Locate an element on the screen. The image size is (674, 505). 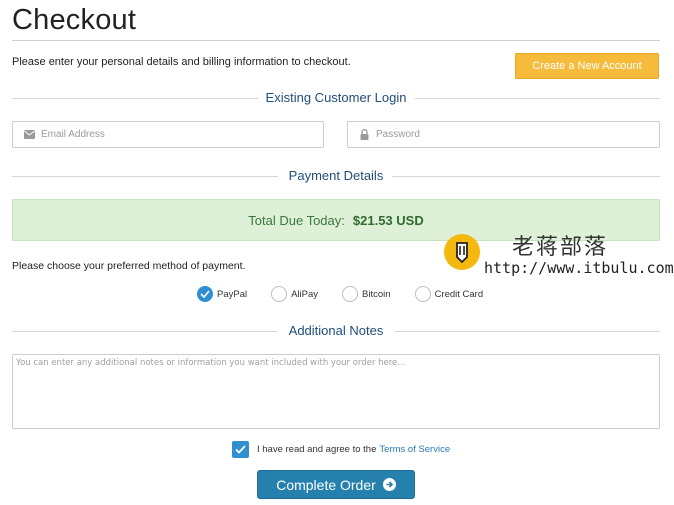
password-input is located at coordinates (496, 134).